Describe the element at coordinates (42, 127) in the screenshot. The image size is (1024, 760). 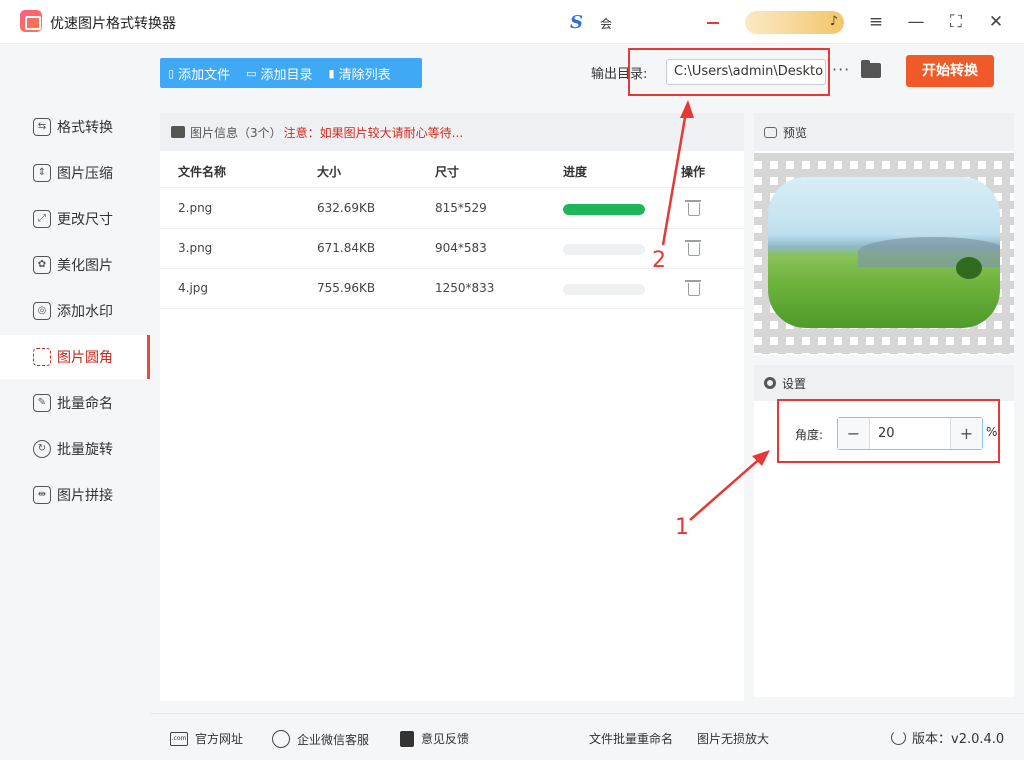
I see `convert-icon: ⇆` at that location.